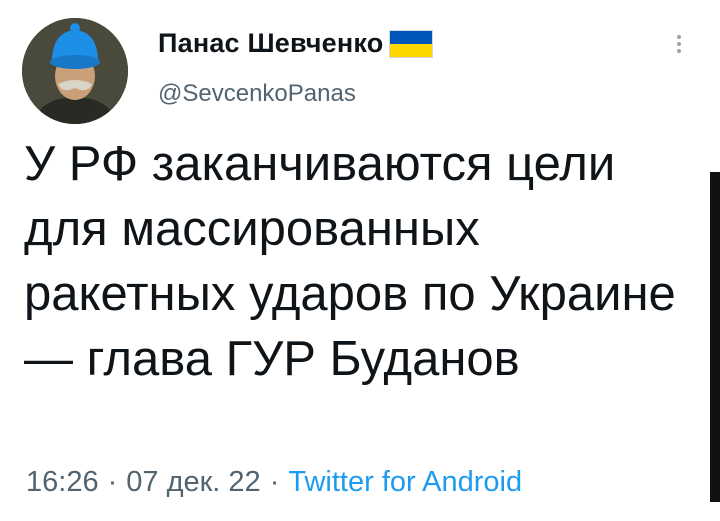  I want to click on author-row: Панас Шевченко, so click(296, 43).